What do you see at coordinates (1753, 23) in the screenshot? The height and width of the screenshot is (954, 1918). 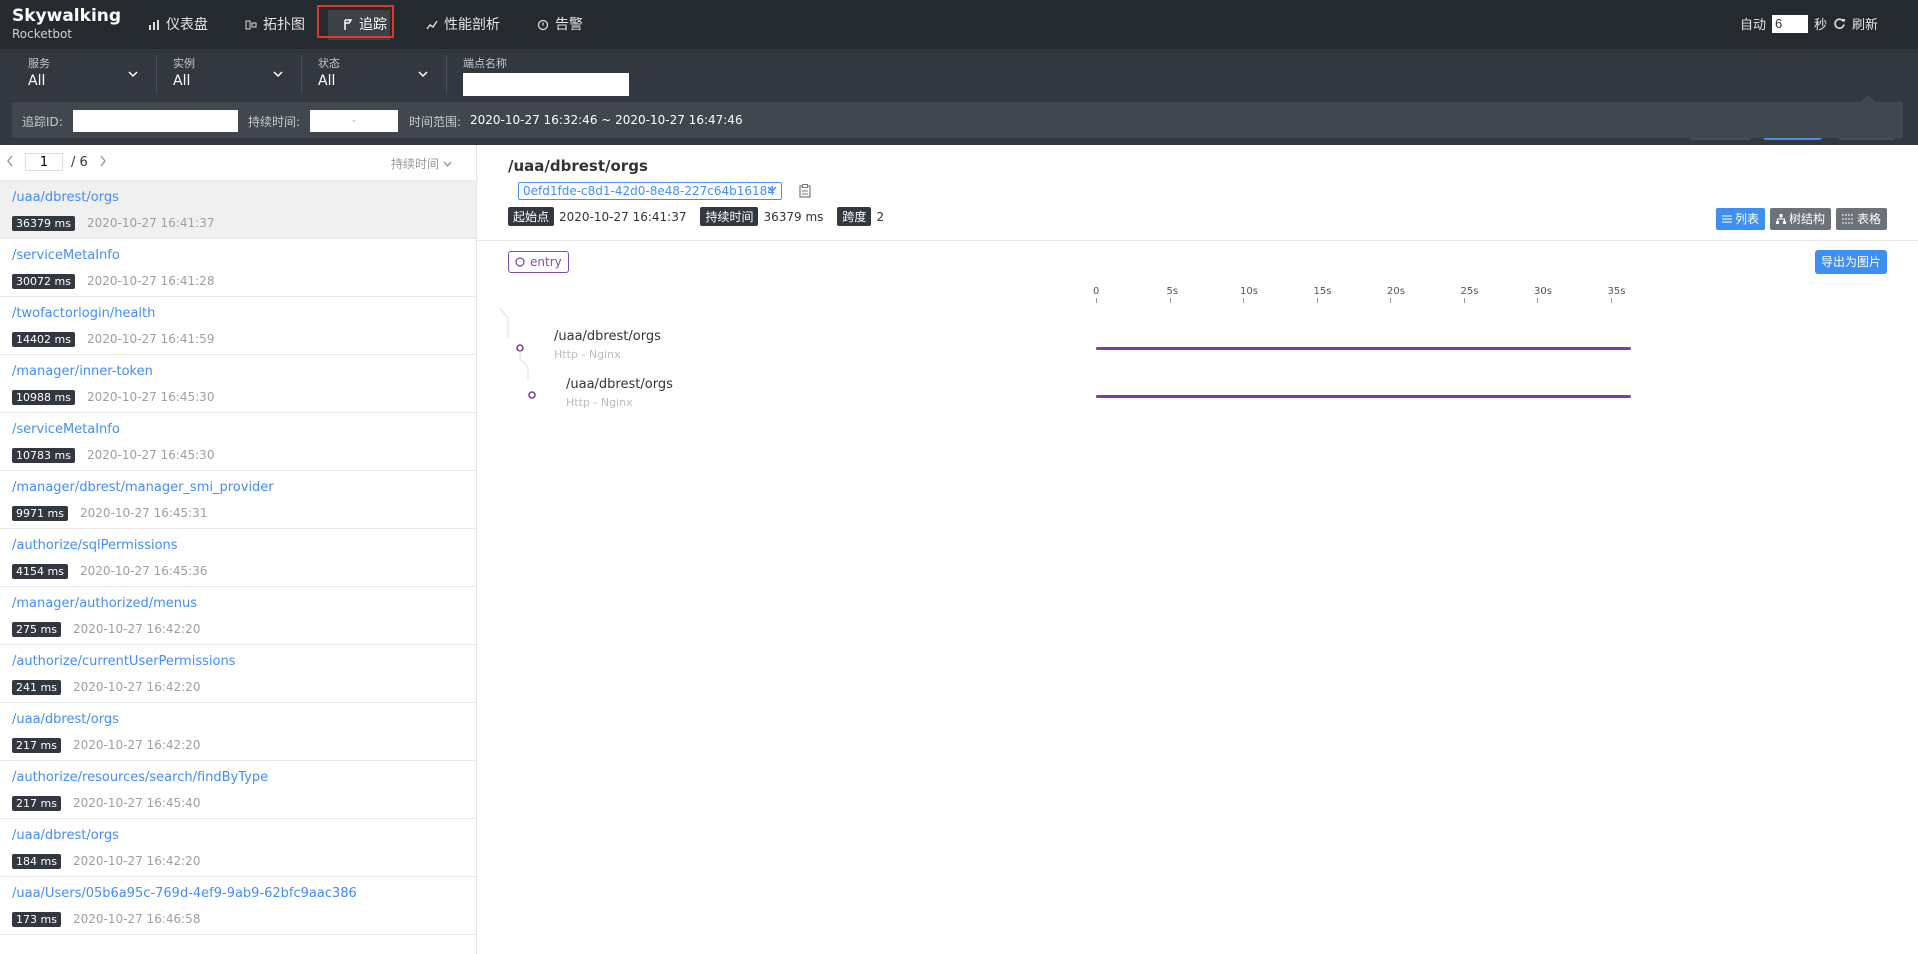 I see `auto-label: 自动` at bounding box center [1753, 23].